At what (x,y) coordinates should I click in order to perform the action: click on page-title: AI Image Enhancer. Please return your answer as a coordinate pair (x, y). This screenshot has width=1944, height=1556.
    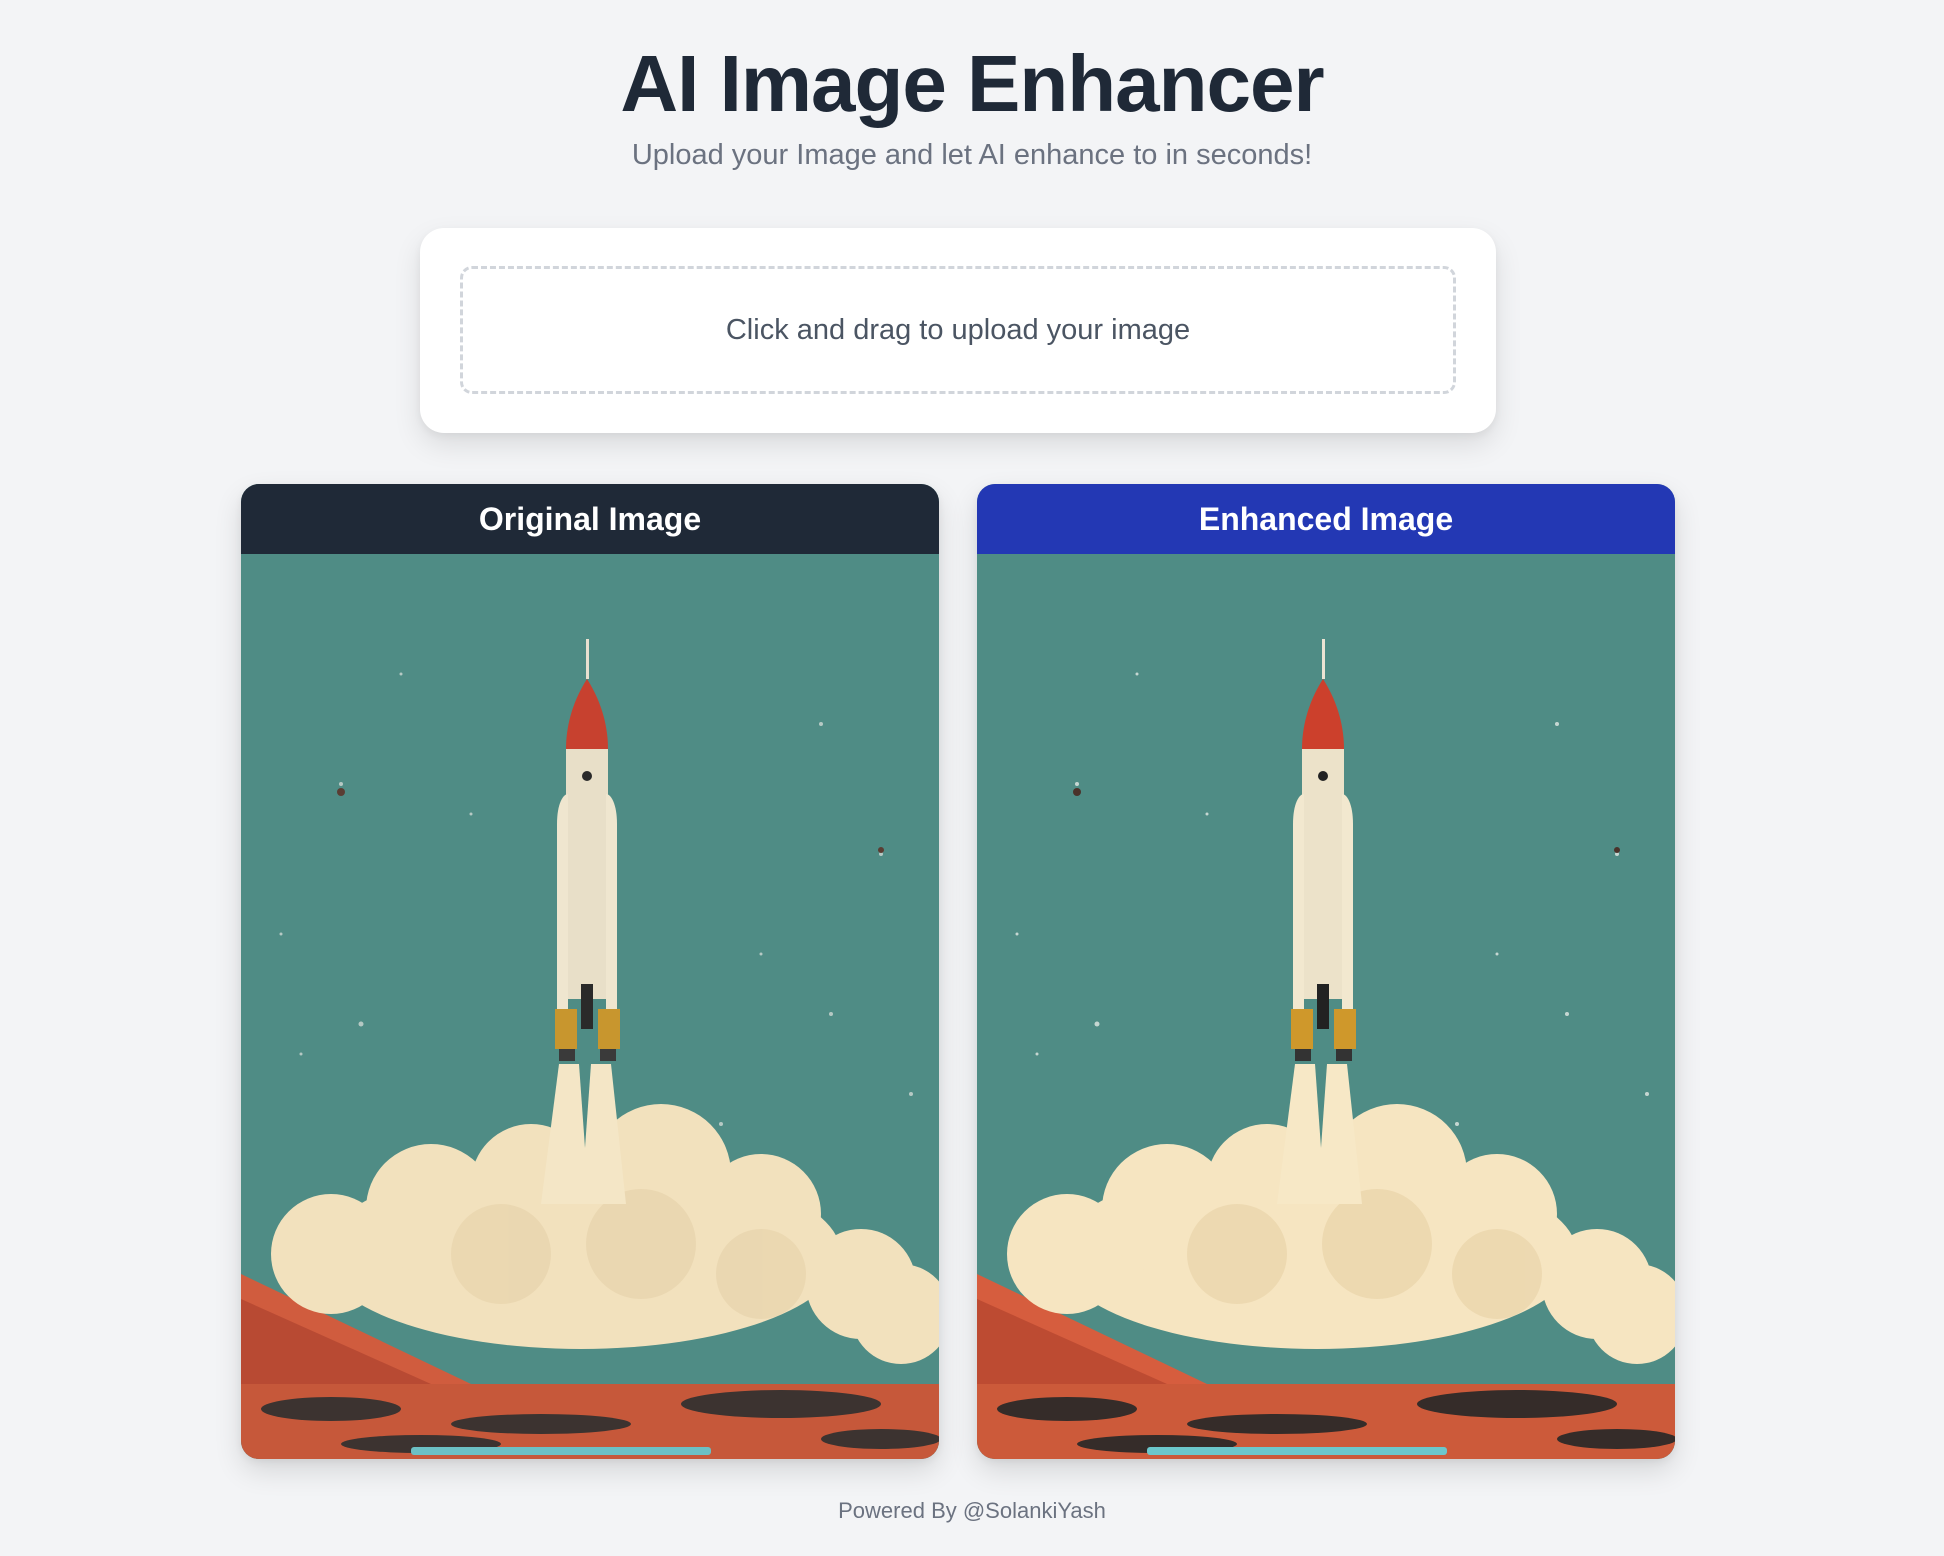
    Looking at the image, I should click on (972, 83).